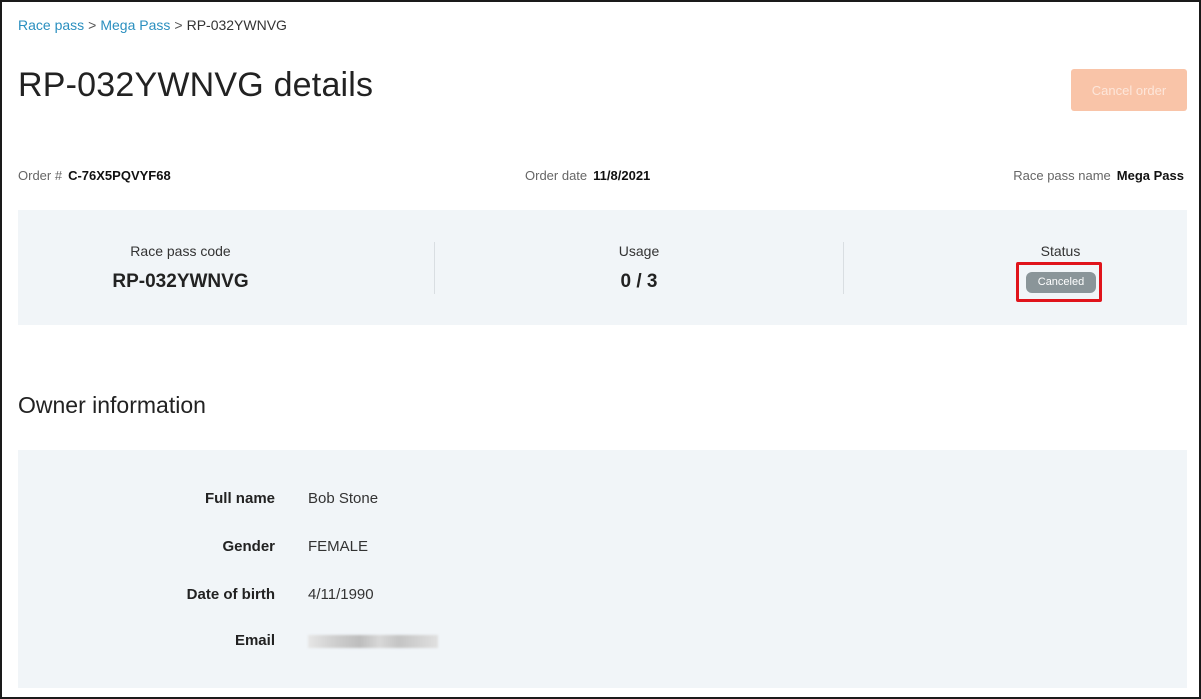  I want to click on order-date: Order date 11/8/2021, so click(587, 175).